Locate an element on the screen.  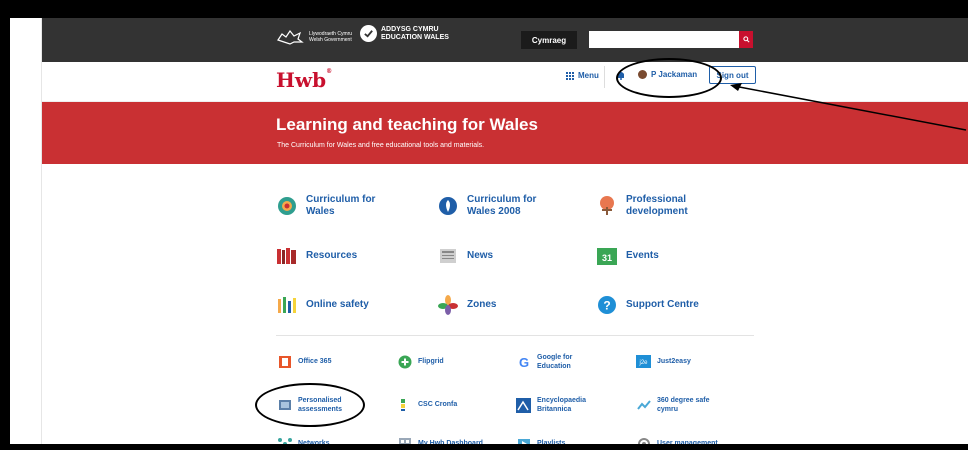
just2easy-icon: j2e is located at coordinates (643, 361).